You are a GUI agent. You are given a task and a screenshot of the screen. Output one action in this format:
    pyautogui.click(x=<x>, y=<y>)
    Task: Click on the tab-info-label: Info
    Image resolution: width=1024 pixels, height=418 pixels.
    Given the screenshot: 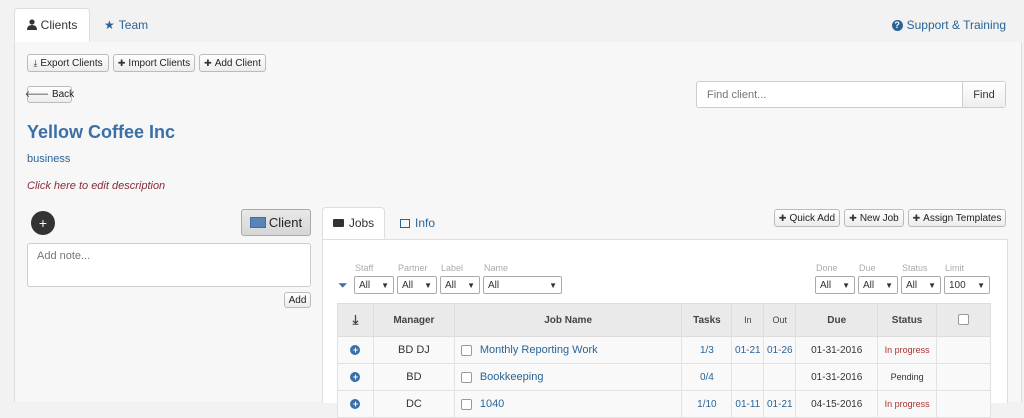 What is the action you would take?
    pyautogui.click(x=425, y=223)
    